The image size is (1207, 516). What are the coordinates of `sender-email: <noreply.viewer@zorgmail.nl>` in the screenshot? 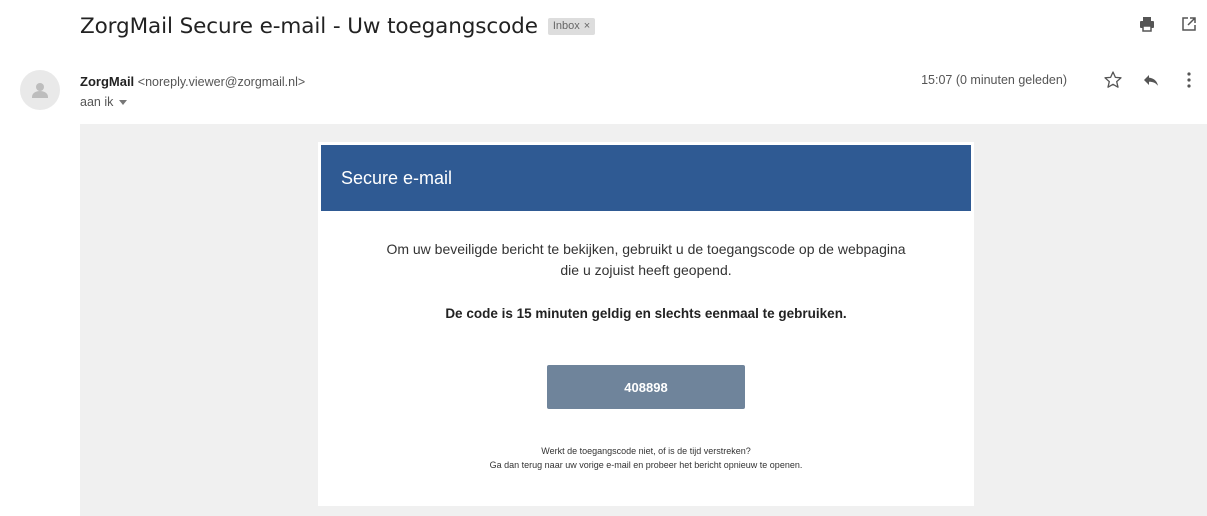 It's located at (221, 82).